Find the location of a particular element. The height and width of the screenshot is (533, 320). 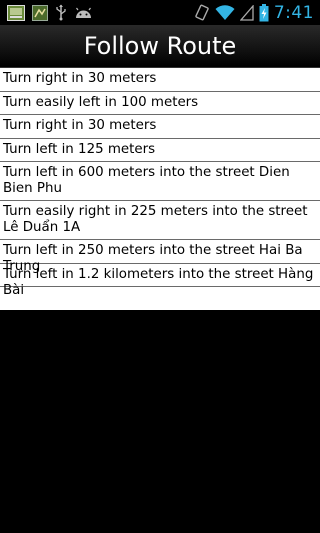

wifi-icon is located at coordinates (225, 12).